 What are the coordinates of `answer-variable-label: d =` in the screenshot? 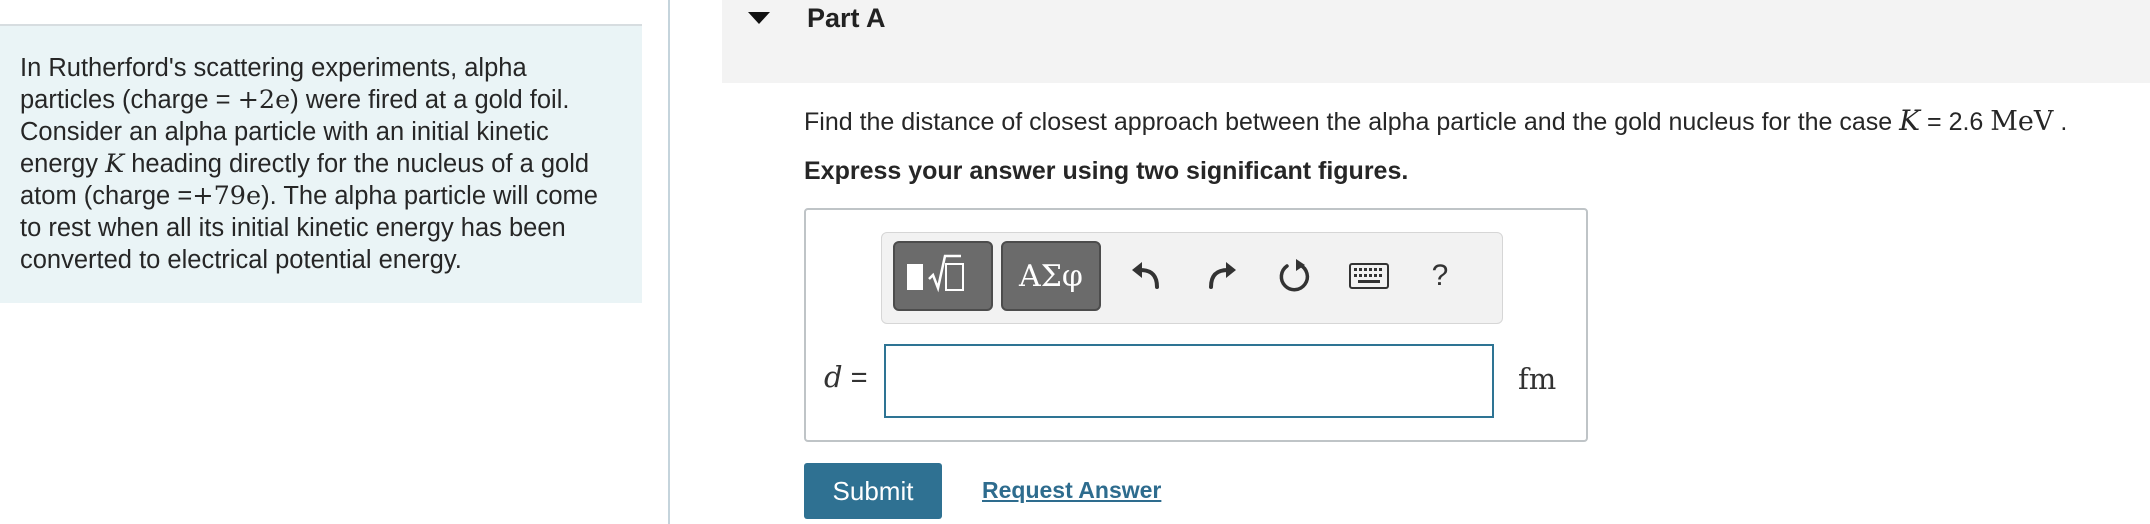 It's located at (846, 377).